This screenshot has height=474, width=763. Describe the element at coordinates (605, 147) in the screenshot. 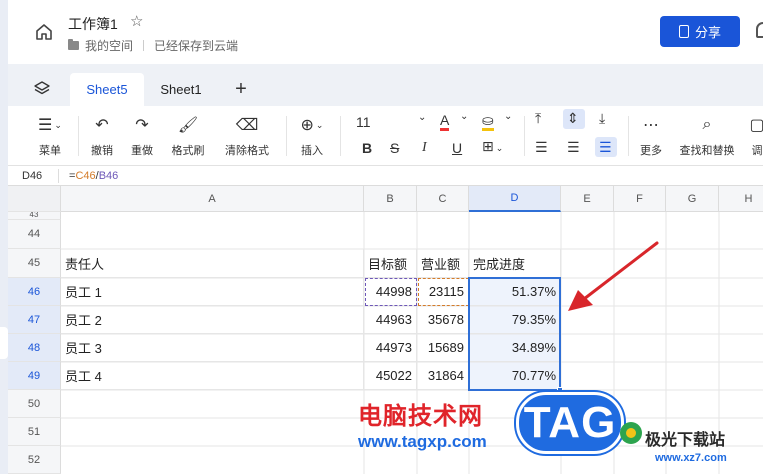

I see `align-right-icon: ☰` at that location.